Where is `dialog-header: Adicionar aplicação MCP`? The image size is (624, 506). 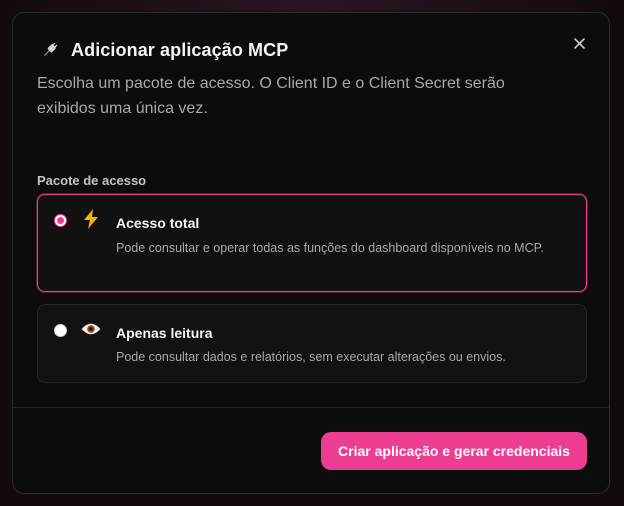
dialog-header: Adicionar aplicação MCP is located at coordinates (294, 50).